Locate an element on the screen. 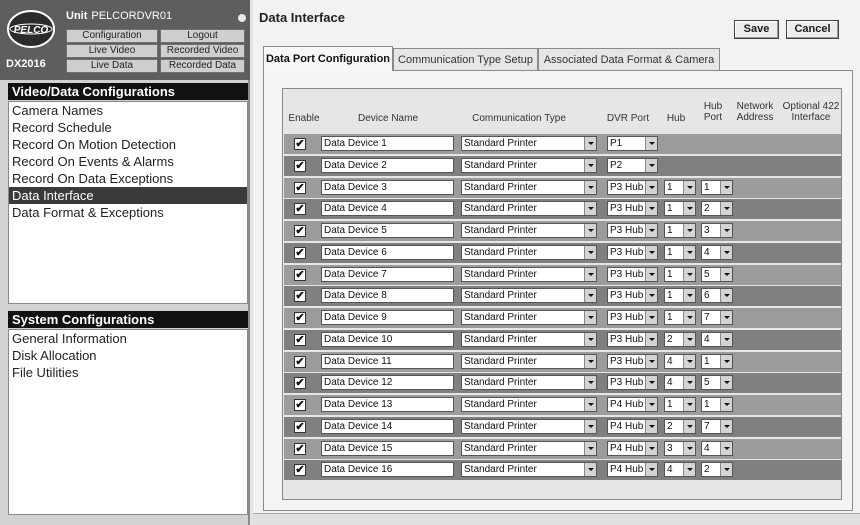 This screenshot has height=525, width=860. hub-port-select: 5 is located at coordinates (717, 274).